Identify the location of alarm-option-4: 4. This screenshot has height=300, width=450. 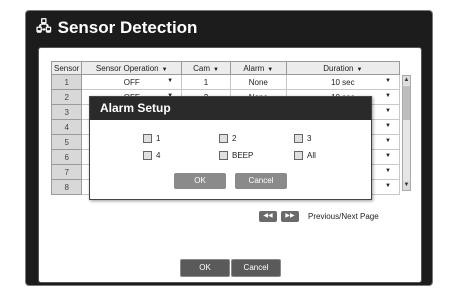
(151, 155).